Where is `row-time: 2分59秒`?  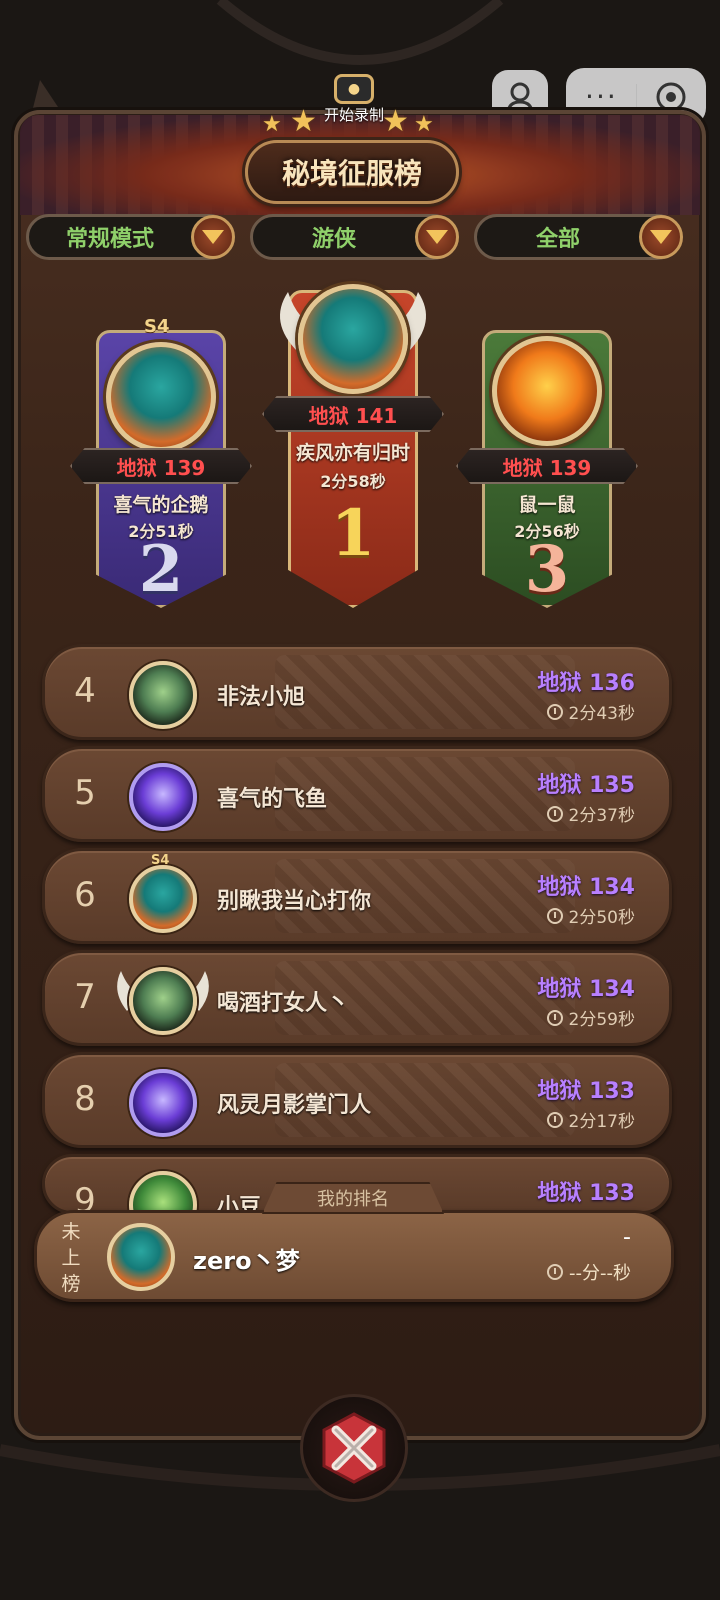
row-time: 2分59秒 is located at coordinates (601, 1020).